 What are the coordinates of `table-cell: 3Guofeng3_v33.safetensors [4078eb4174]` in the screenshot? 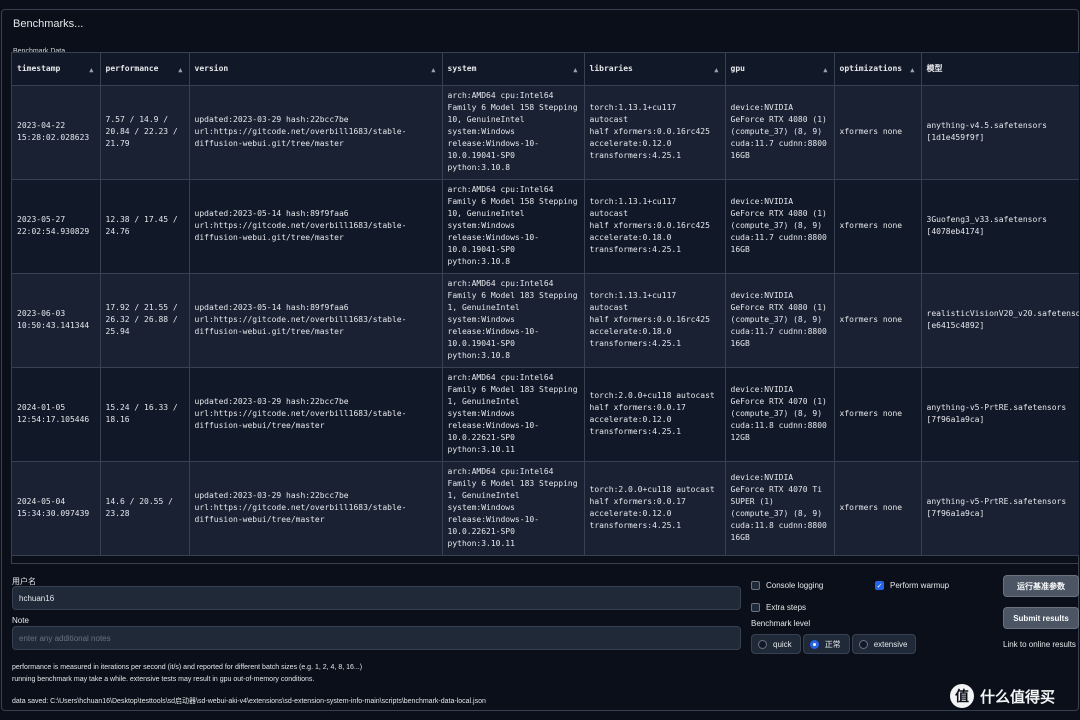 It's located at (1000, 226).